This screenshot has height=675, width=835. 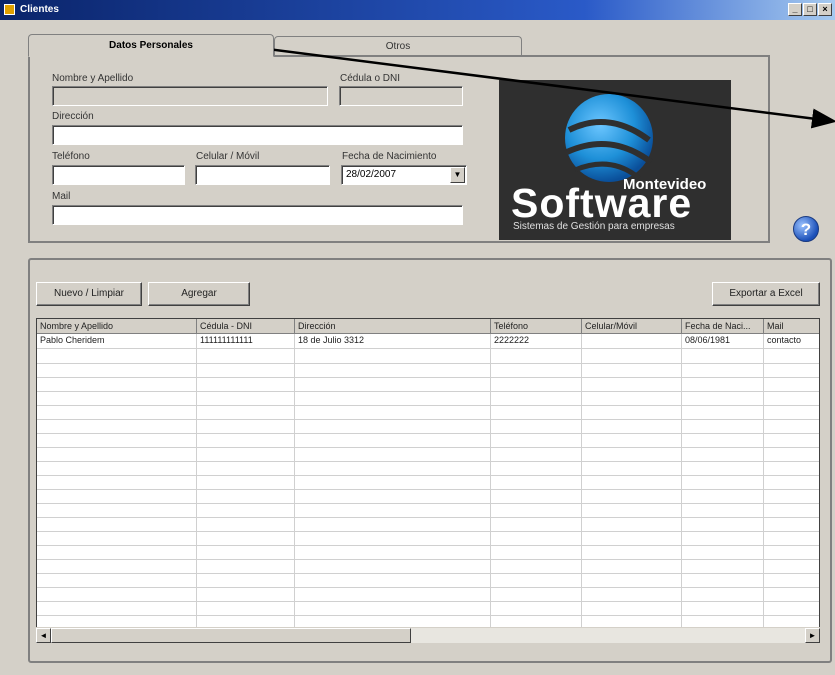 I want to click on app-icon, so click(x=9, y=9).